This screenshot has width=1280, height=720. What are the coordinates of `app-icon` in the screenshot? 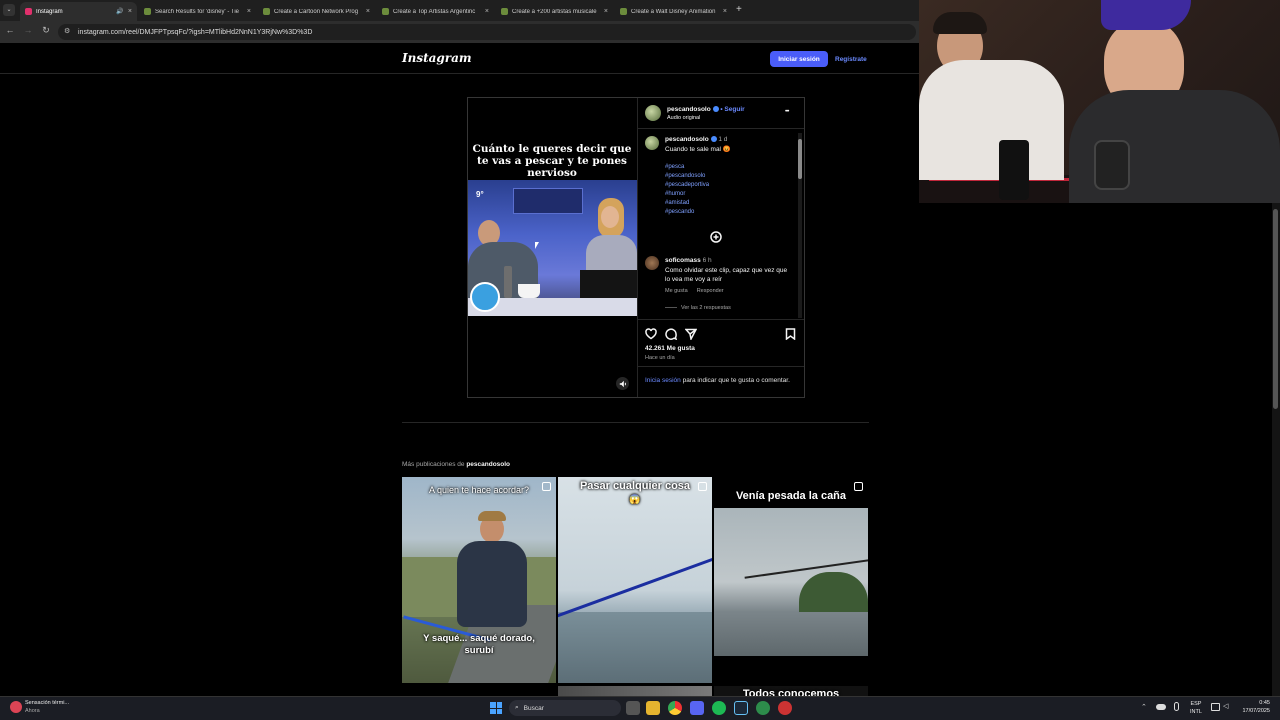 It's located at (785, 708).